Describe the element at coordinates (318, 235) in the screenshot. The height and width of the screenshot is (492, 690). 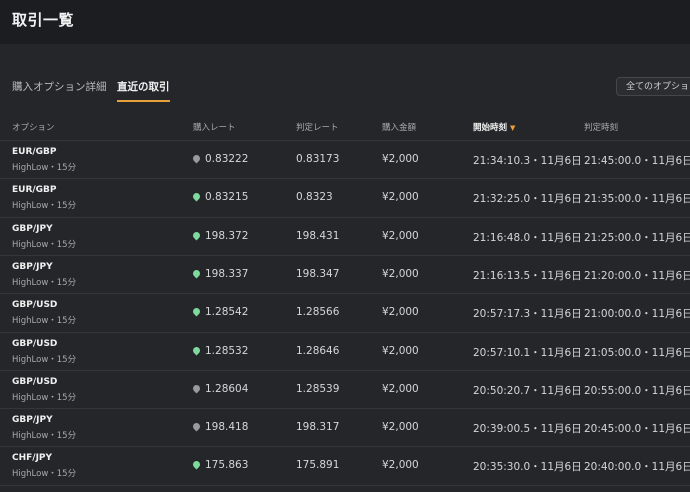
I see `judge-rate-cell: 198.431` at that location.